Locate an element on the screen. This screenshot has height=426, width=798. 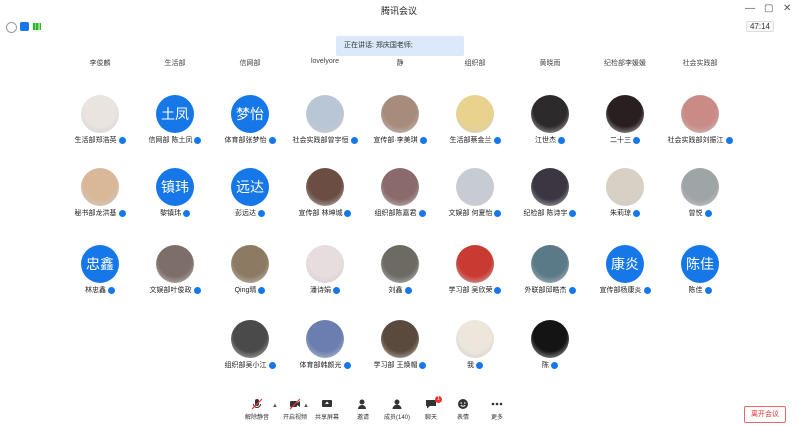
participant-tile: 社会实践部曾宇恒 is located at coordinates (325, 130).